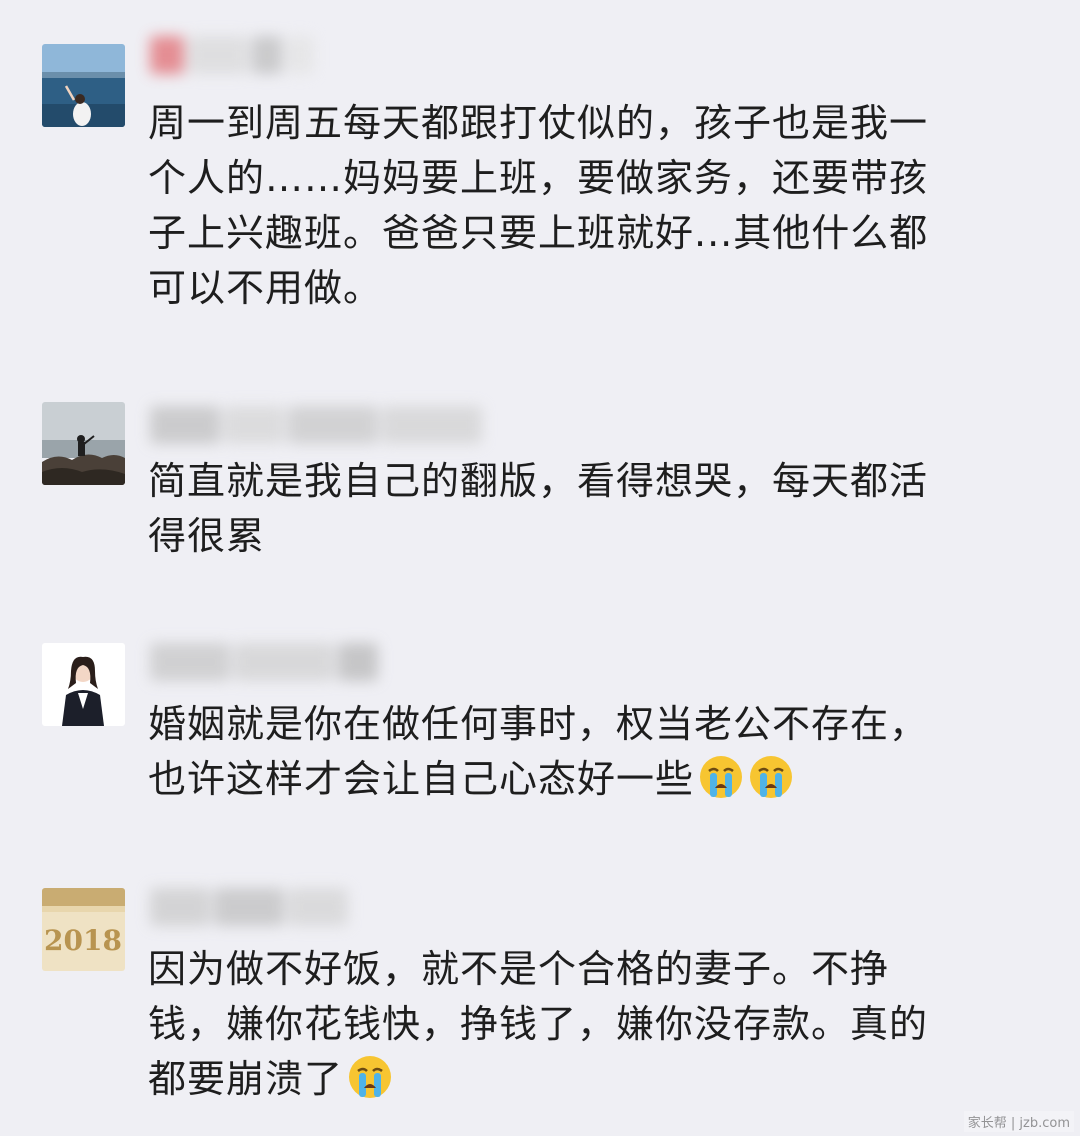  I want to click on comment-line: 也许这样才会让自己心态好一些, so click(593, 779).